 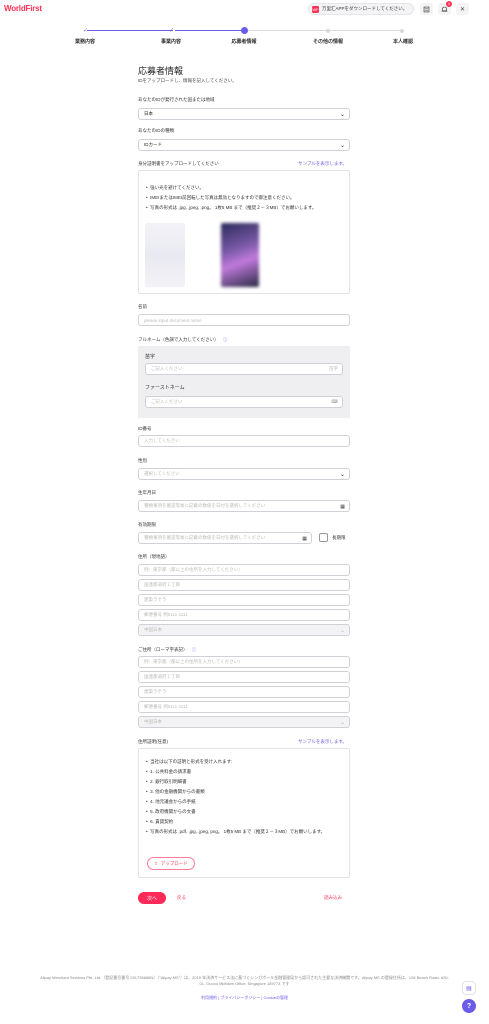 What do you see at coordinates (147, 492) in the screenshot?
I see `birthdate-label: 生年月日` at bounding box center [147, 492].